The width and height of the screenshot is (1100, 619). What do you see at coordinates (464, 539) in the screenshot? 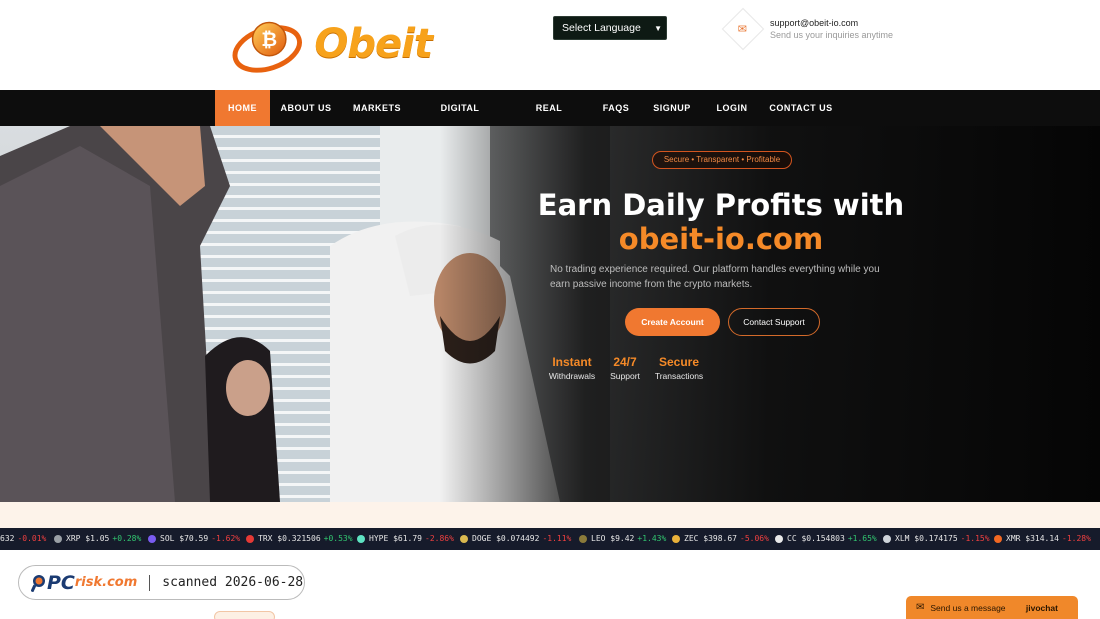
I see `doge-icon` at bounding box center [464, 539].